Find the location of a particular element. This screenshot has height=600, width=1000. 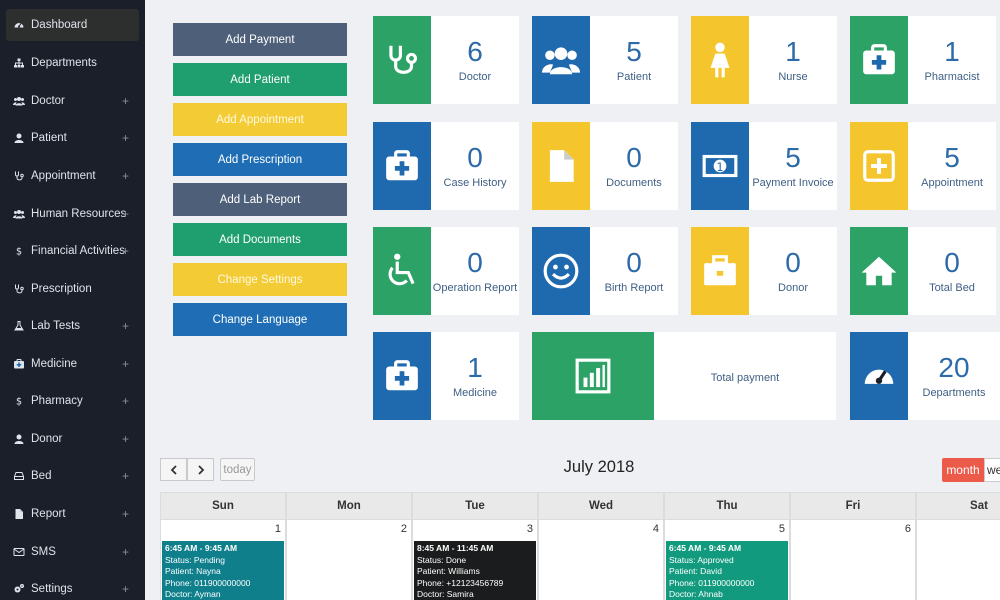

change-language-button: Change Language is located at coordinates (260, 319).